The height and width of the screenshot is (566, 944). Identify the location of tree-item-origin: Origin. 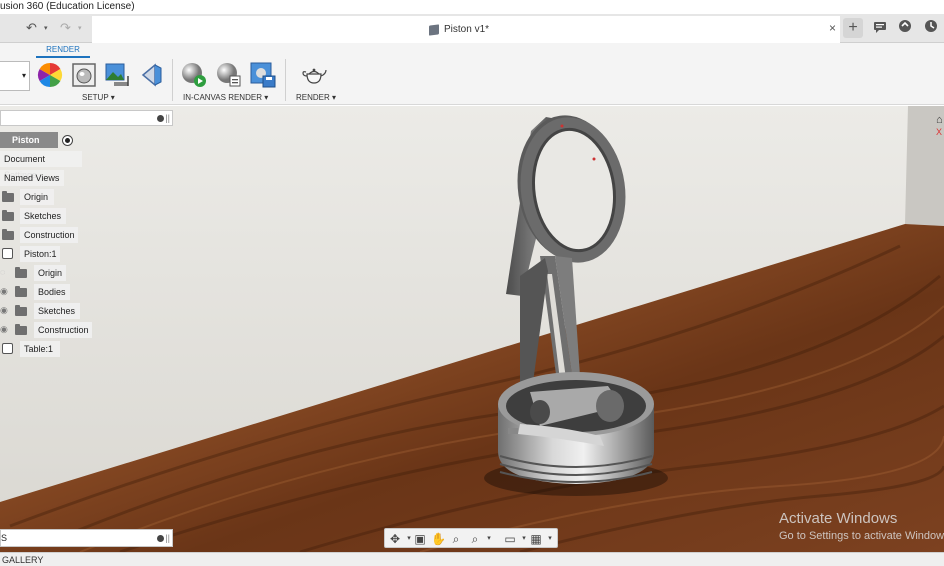
(37, 197).